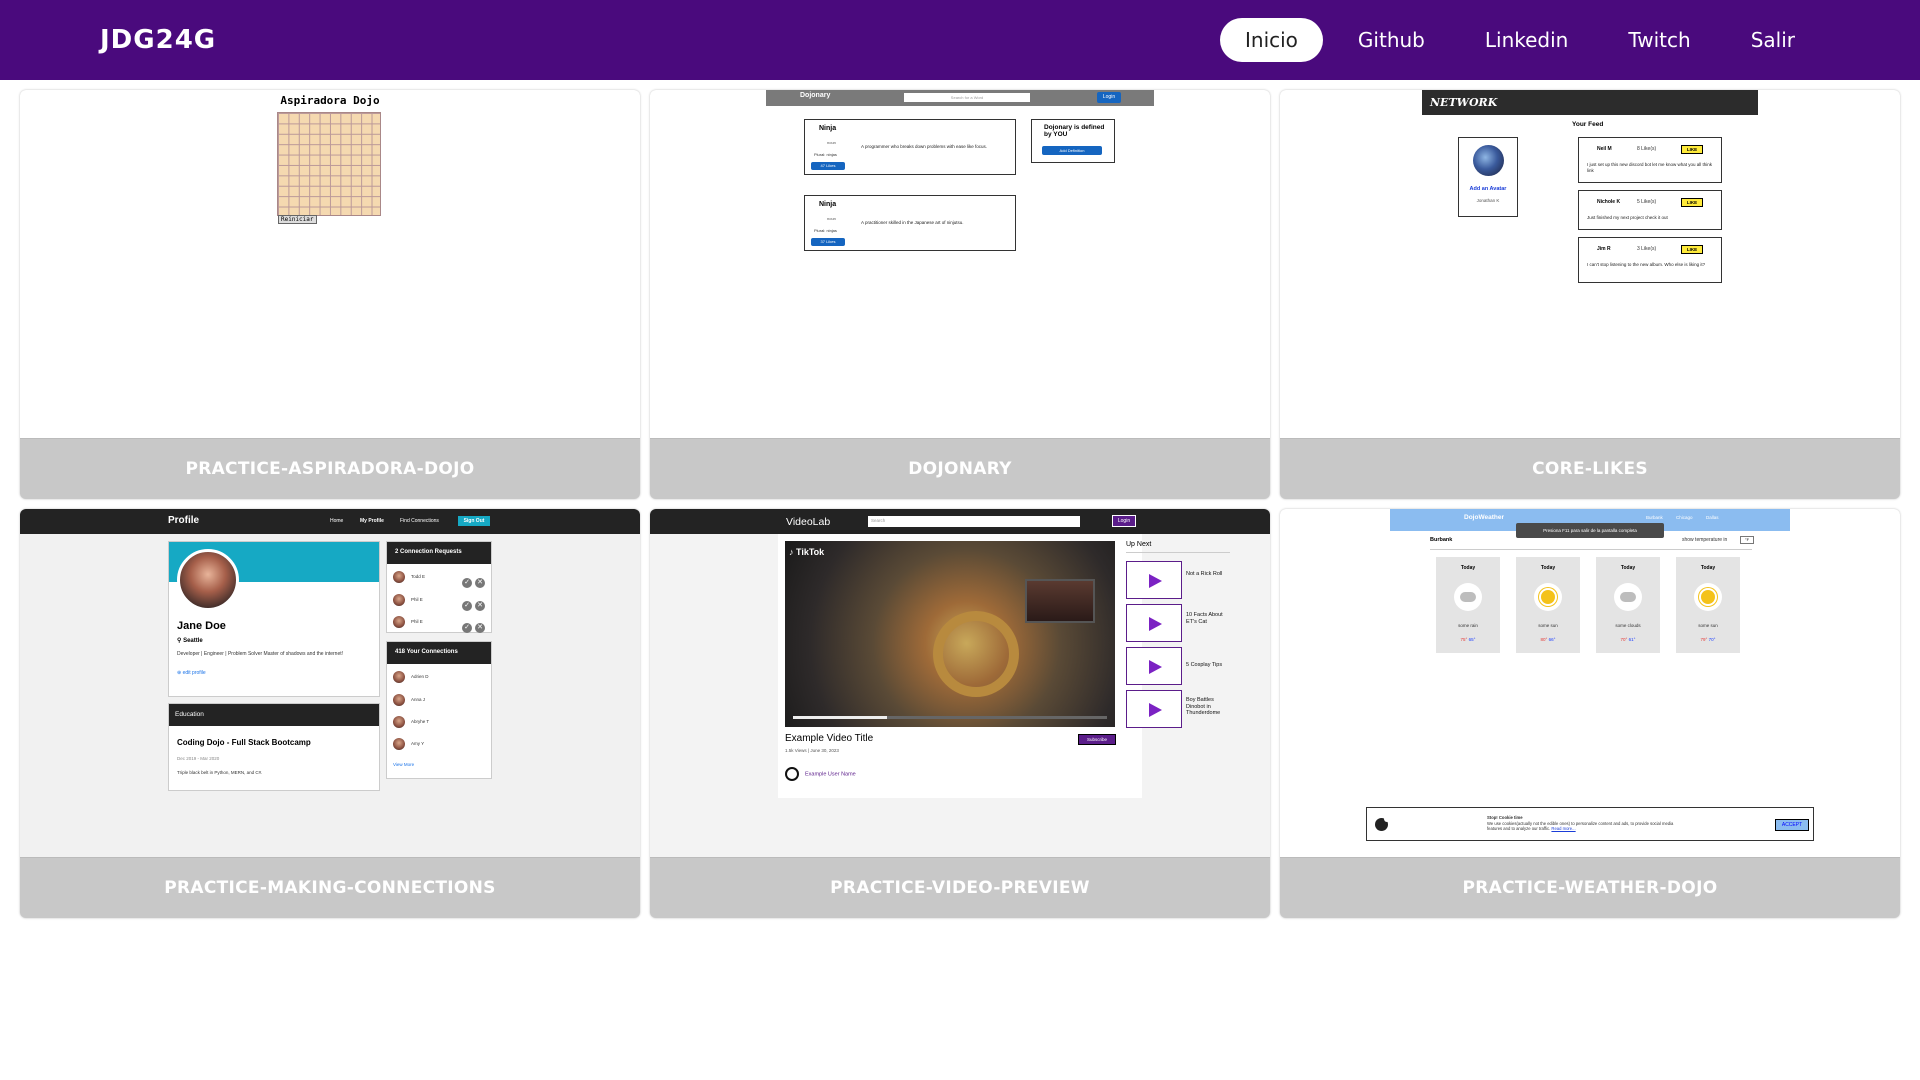  What do you see at coordinates (831, 218) in the screenshot?
I see `entry-pos: noun` at bounding box center [831, 218].